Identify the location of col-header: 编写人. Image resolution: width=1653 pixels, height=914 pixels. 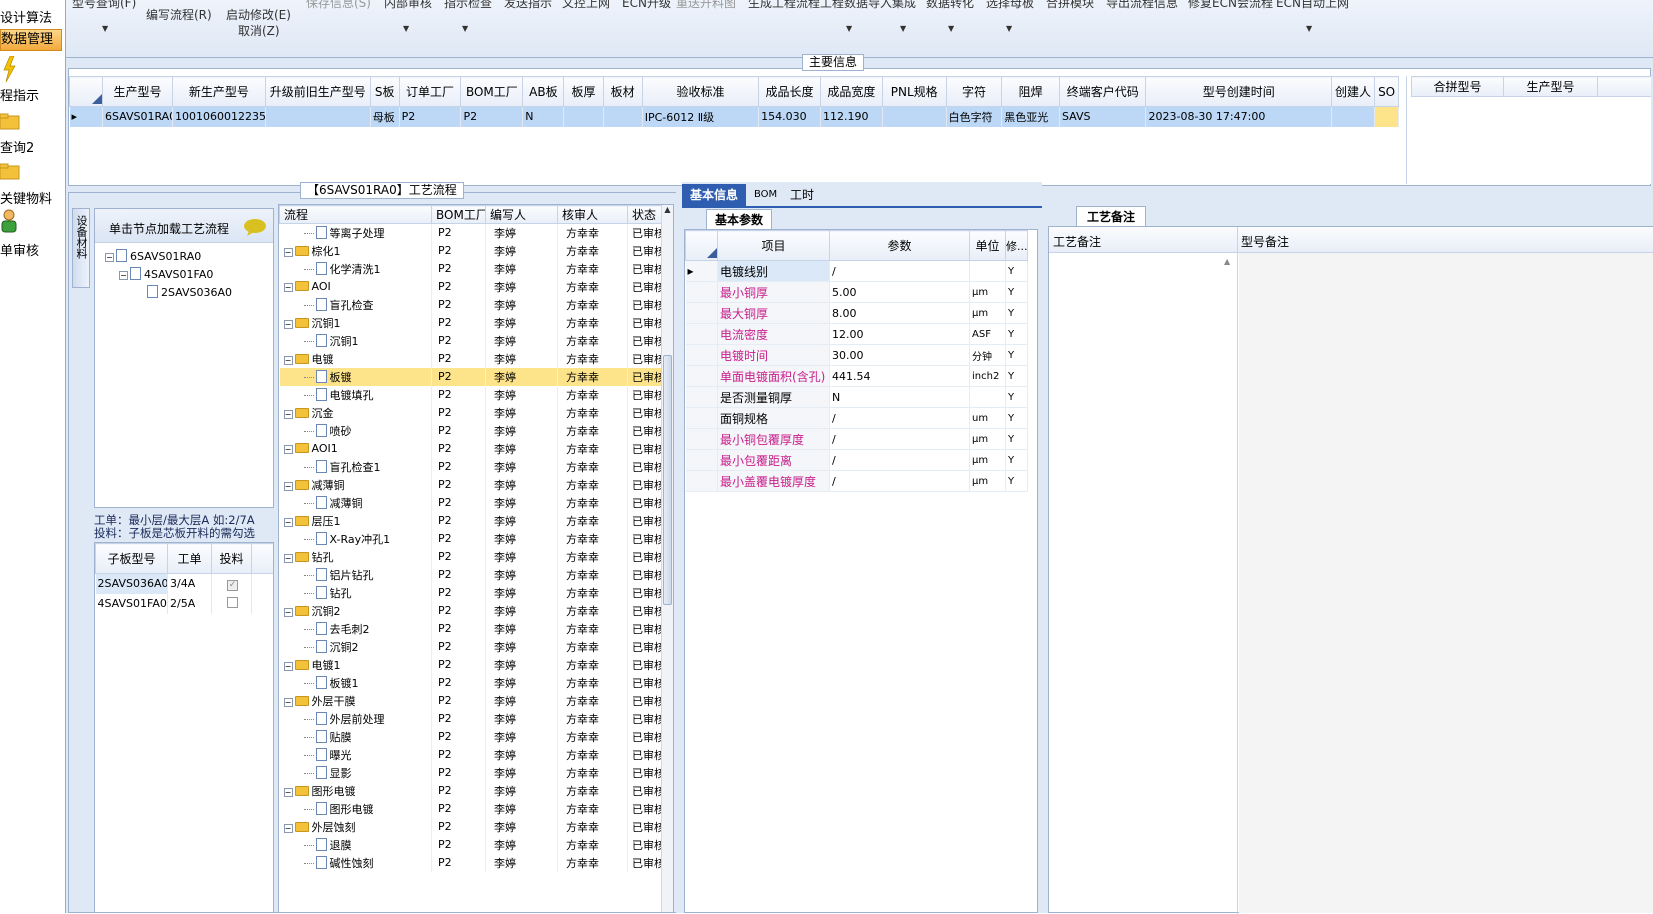
(521, 214).